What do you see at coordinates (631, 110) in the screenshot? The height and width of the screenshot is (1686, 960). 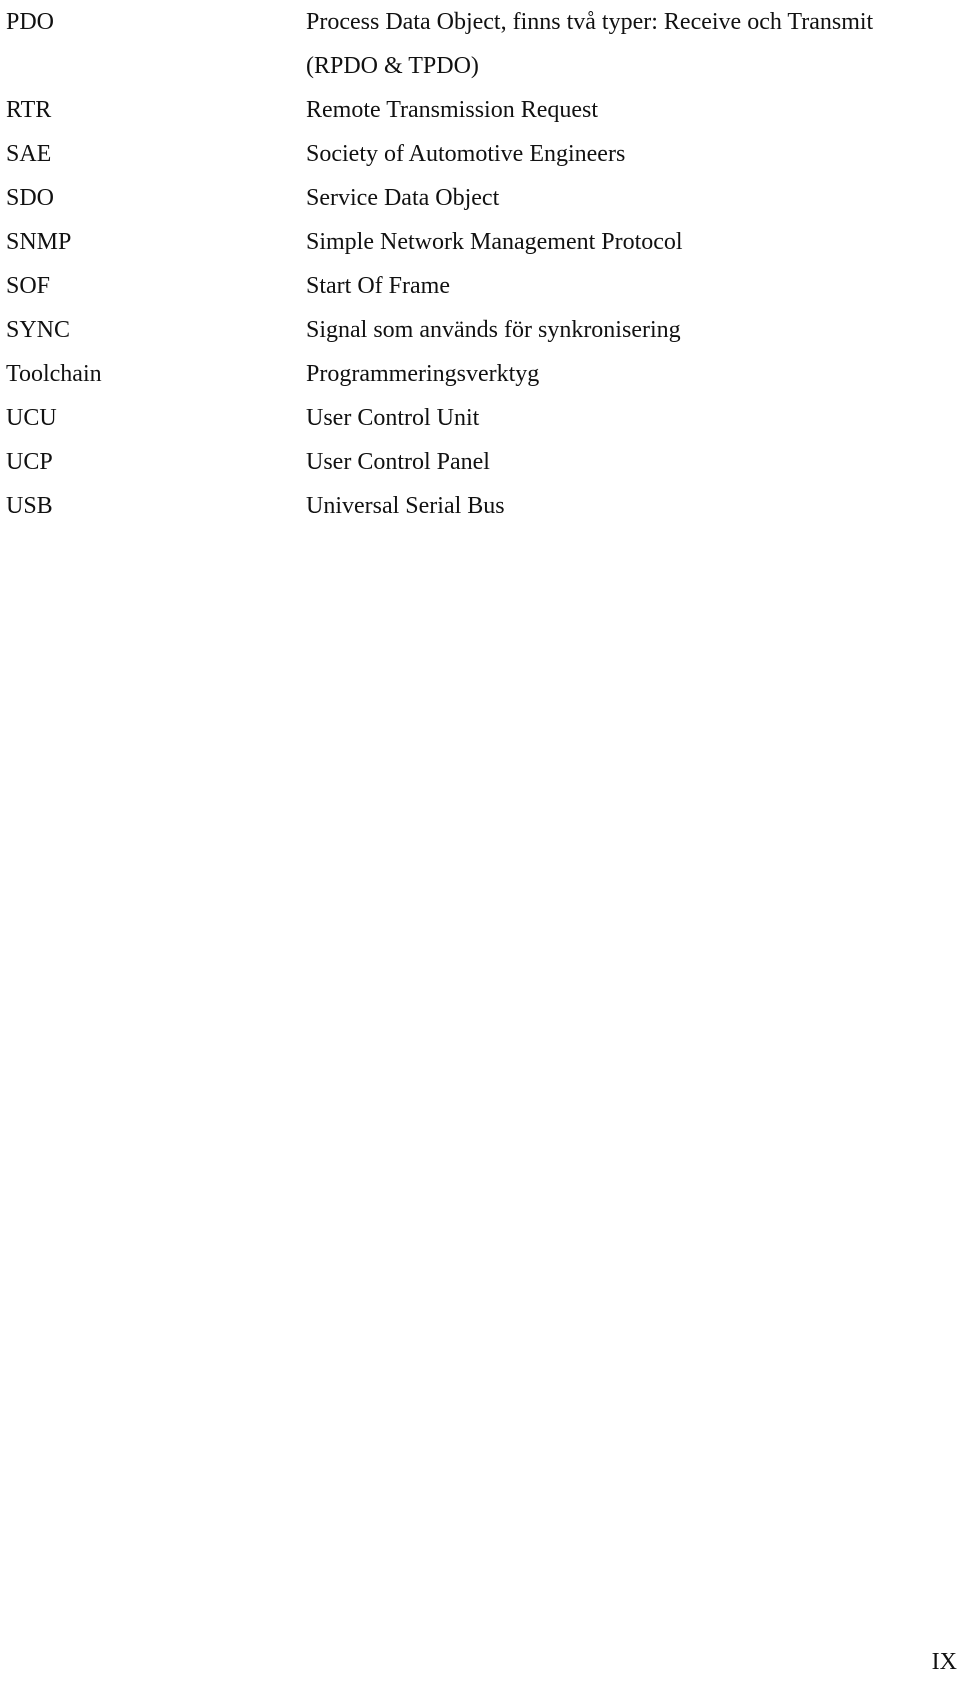 I see `abbreviation-definition: Remote Transmission Request` at bounding box center [631, 110].